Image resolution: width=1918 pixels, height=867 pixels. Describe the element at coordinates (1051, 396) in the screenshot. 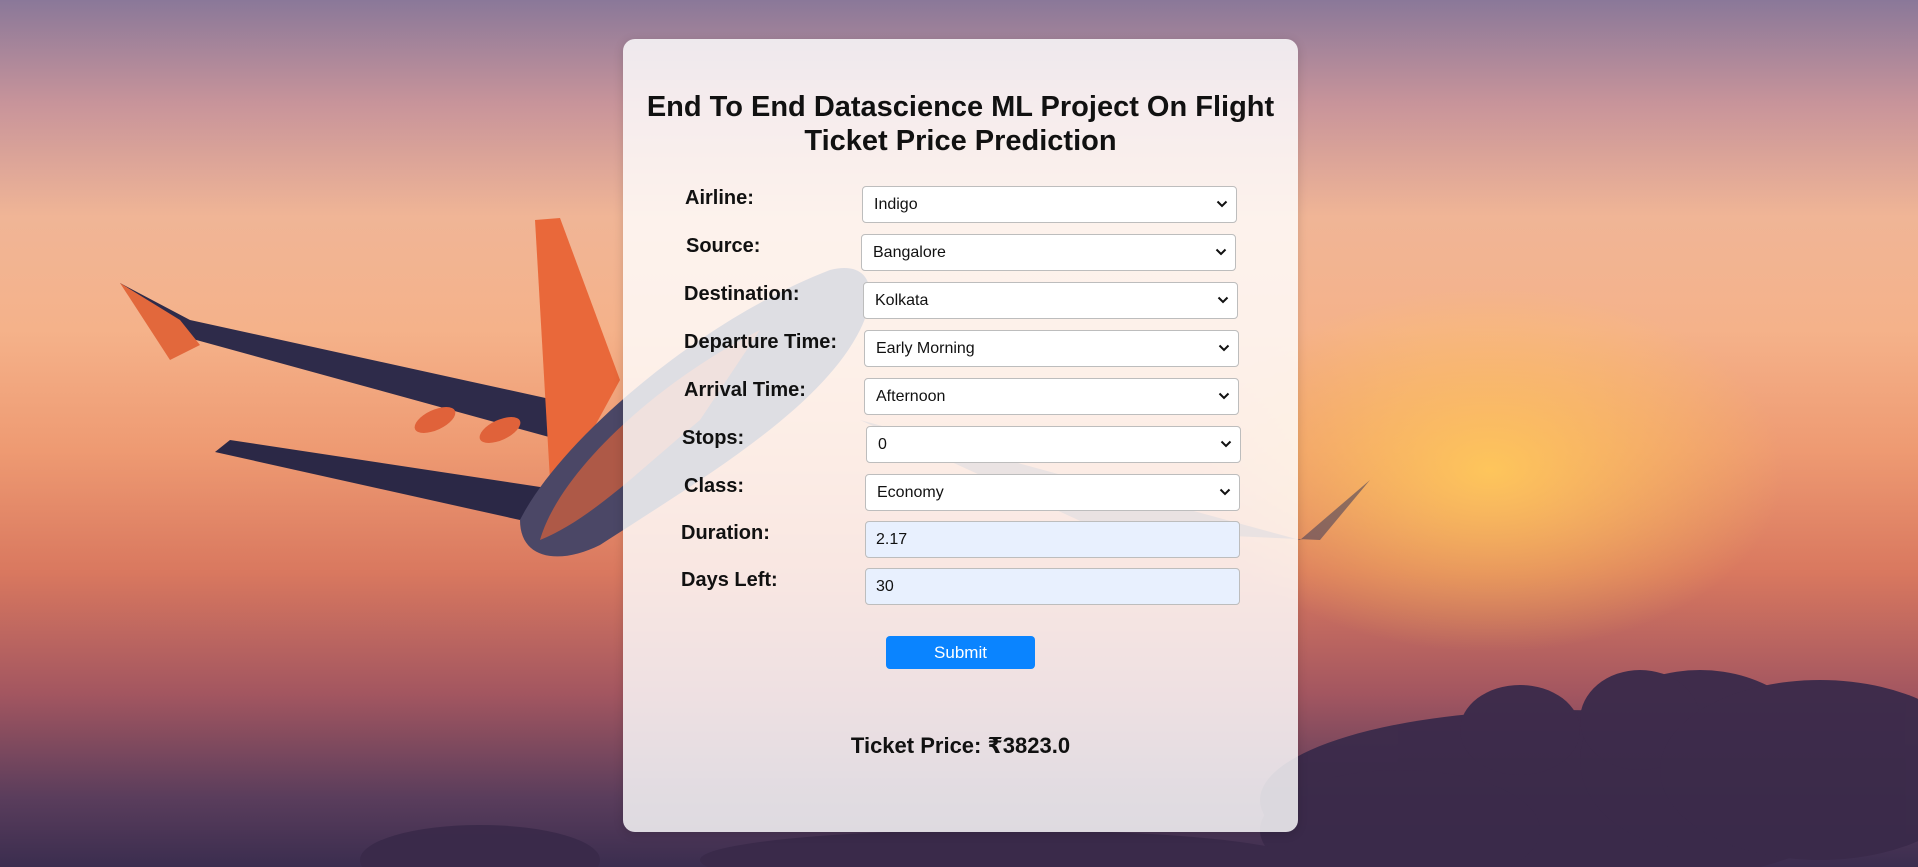

I see `arrival-time-select: Afternoon` at that location.